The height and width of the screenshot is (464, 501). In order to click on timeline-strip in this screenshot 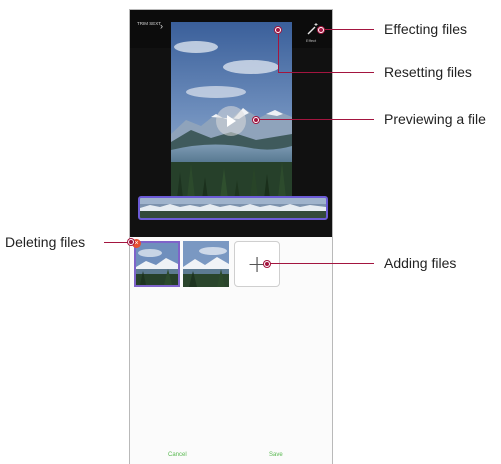, I will do `click(233, 208)`.